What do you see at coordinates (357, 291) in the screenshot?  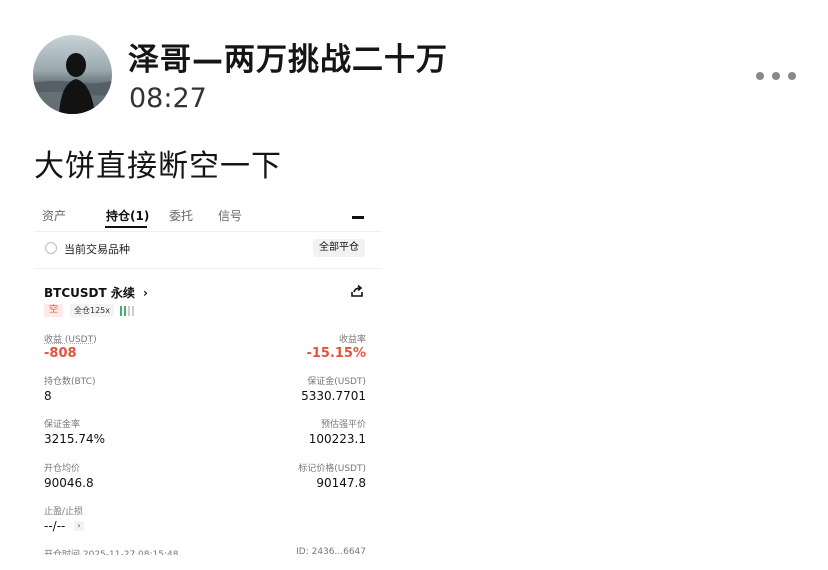 I see `share-icon` at bounding box center [357, 291].